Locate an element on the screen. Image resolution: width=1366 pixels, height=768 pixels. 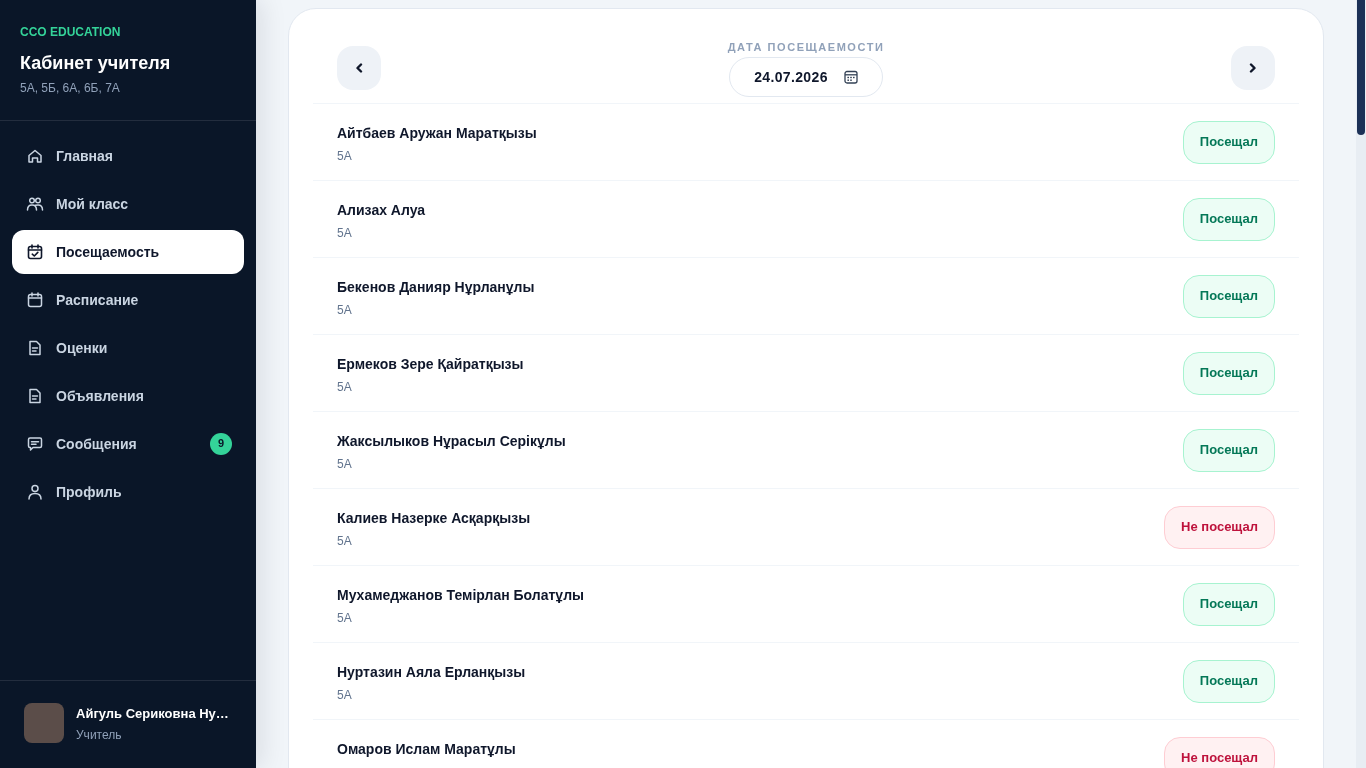
chevron-right-icon is located at coordinates (1253, 68).